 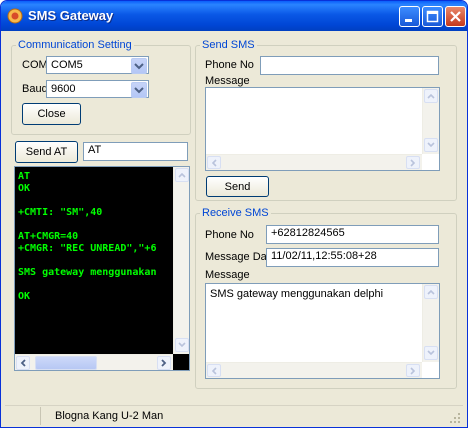 What do you see at coordinates (23, 416) in the screenshot?
I see `status-panel-empty` at bounding box center [23, 416].